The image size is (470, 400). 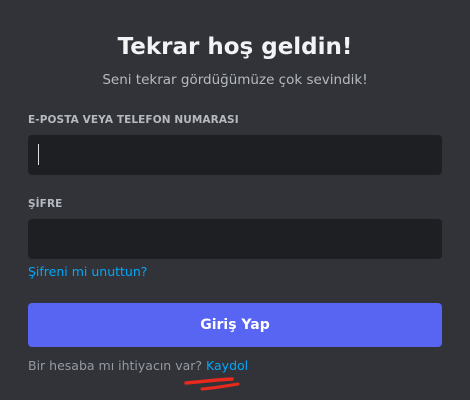 I want to click on email-field, so click(x=235, y=155).